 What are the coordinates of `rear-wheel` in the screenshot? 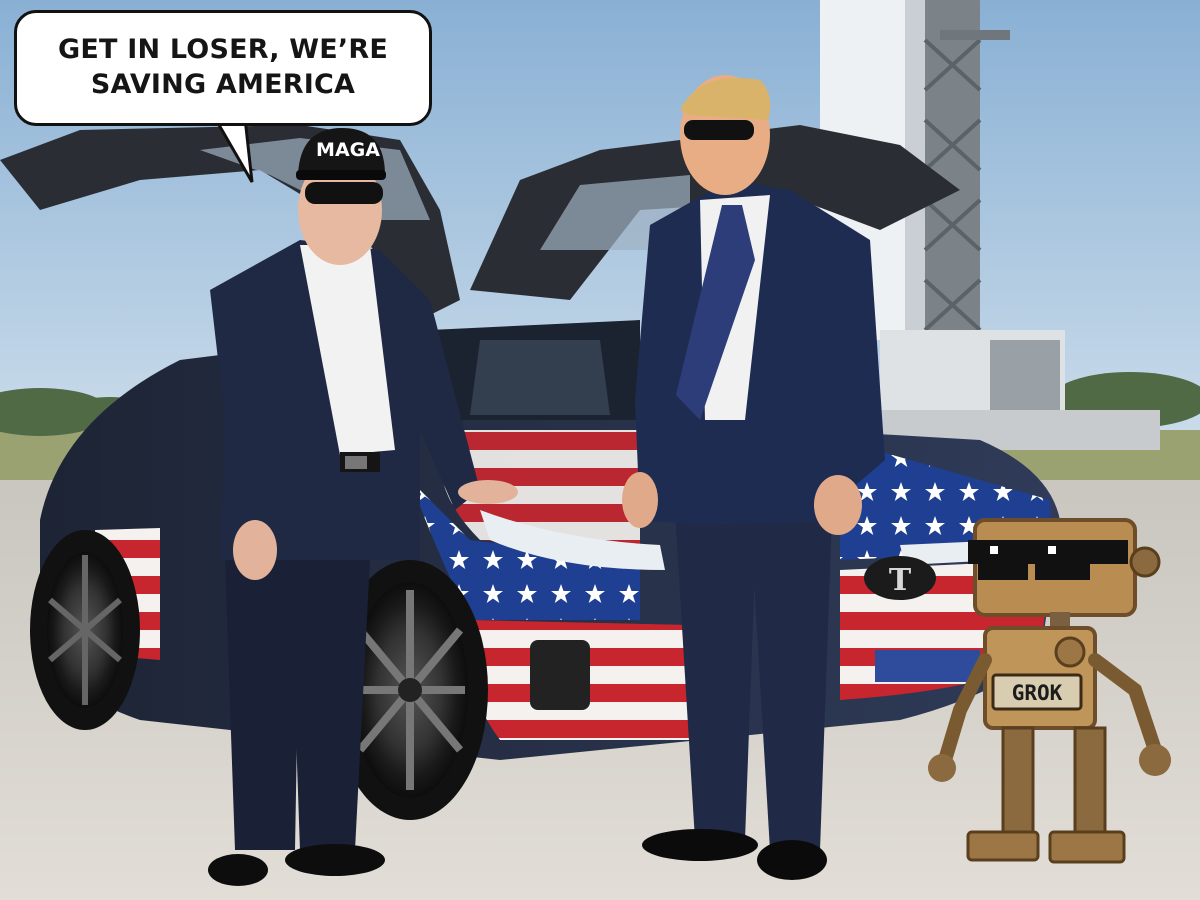 It's located at (85, 630).